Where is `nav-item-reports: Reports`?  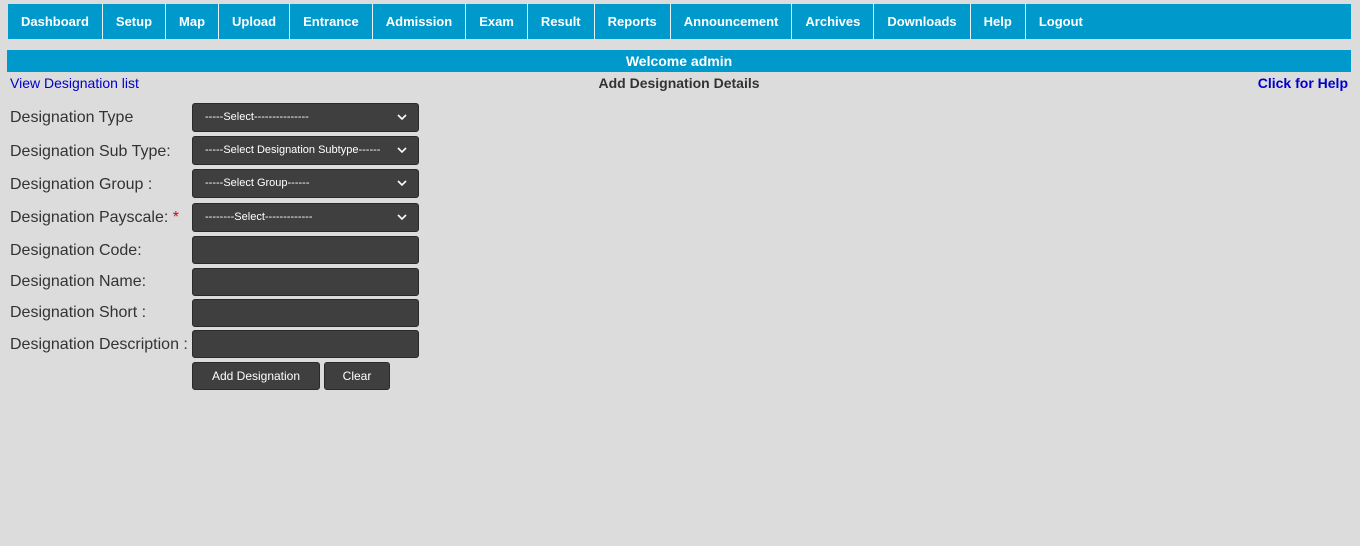
nav-item-reports: Reports is located at coordinates (633, 21).